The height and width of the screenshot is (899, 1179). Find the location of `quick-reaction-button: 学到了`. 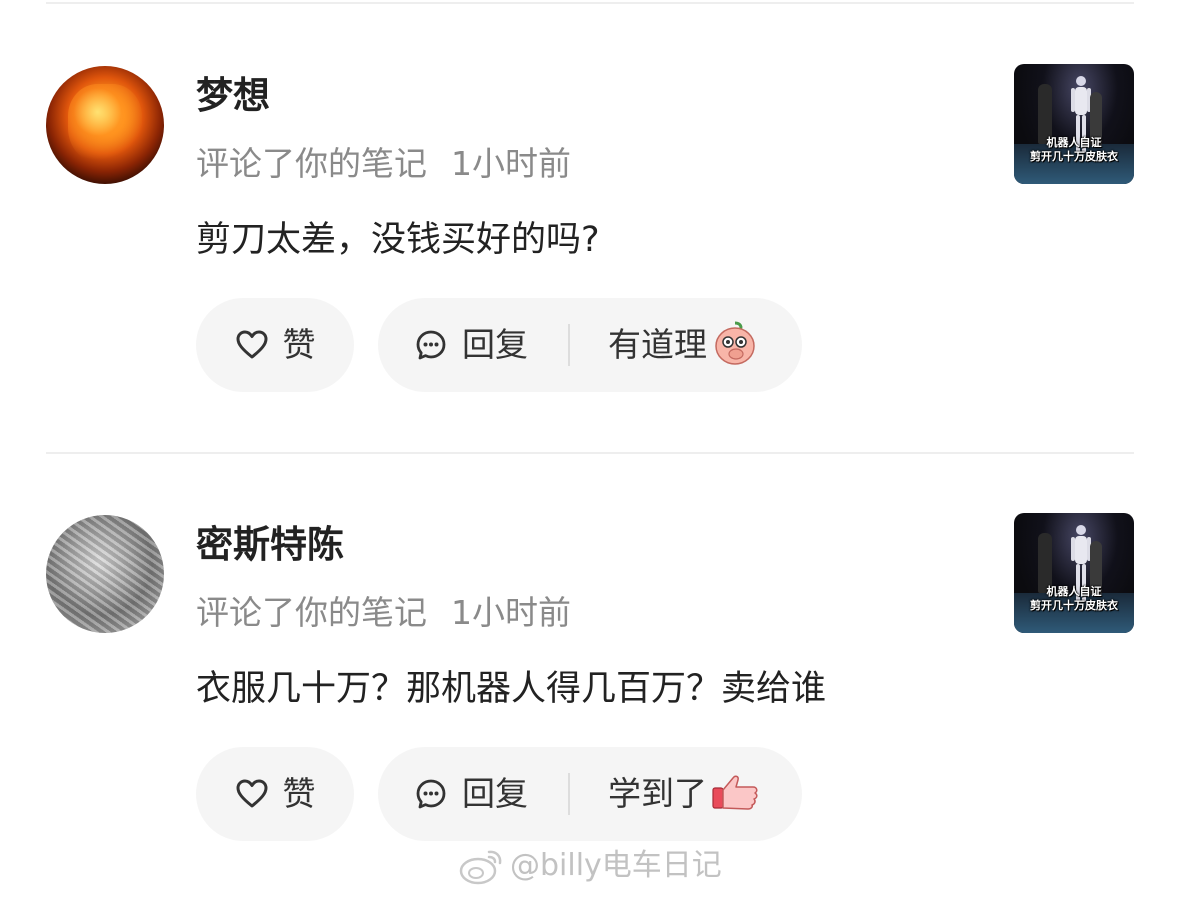

quick-reaction-button: 学到了 is located at coordinates (684, 794).